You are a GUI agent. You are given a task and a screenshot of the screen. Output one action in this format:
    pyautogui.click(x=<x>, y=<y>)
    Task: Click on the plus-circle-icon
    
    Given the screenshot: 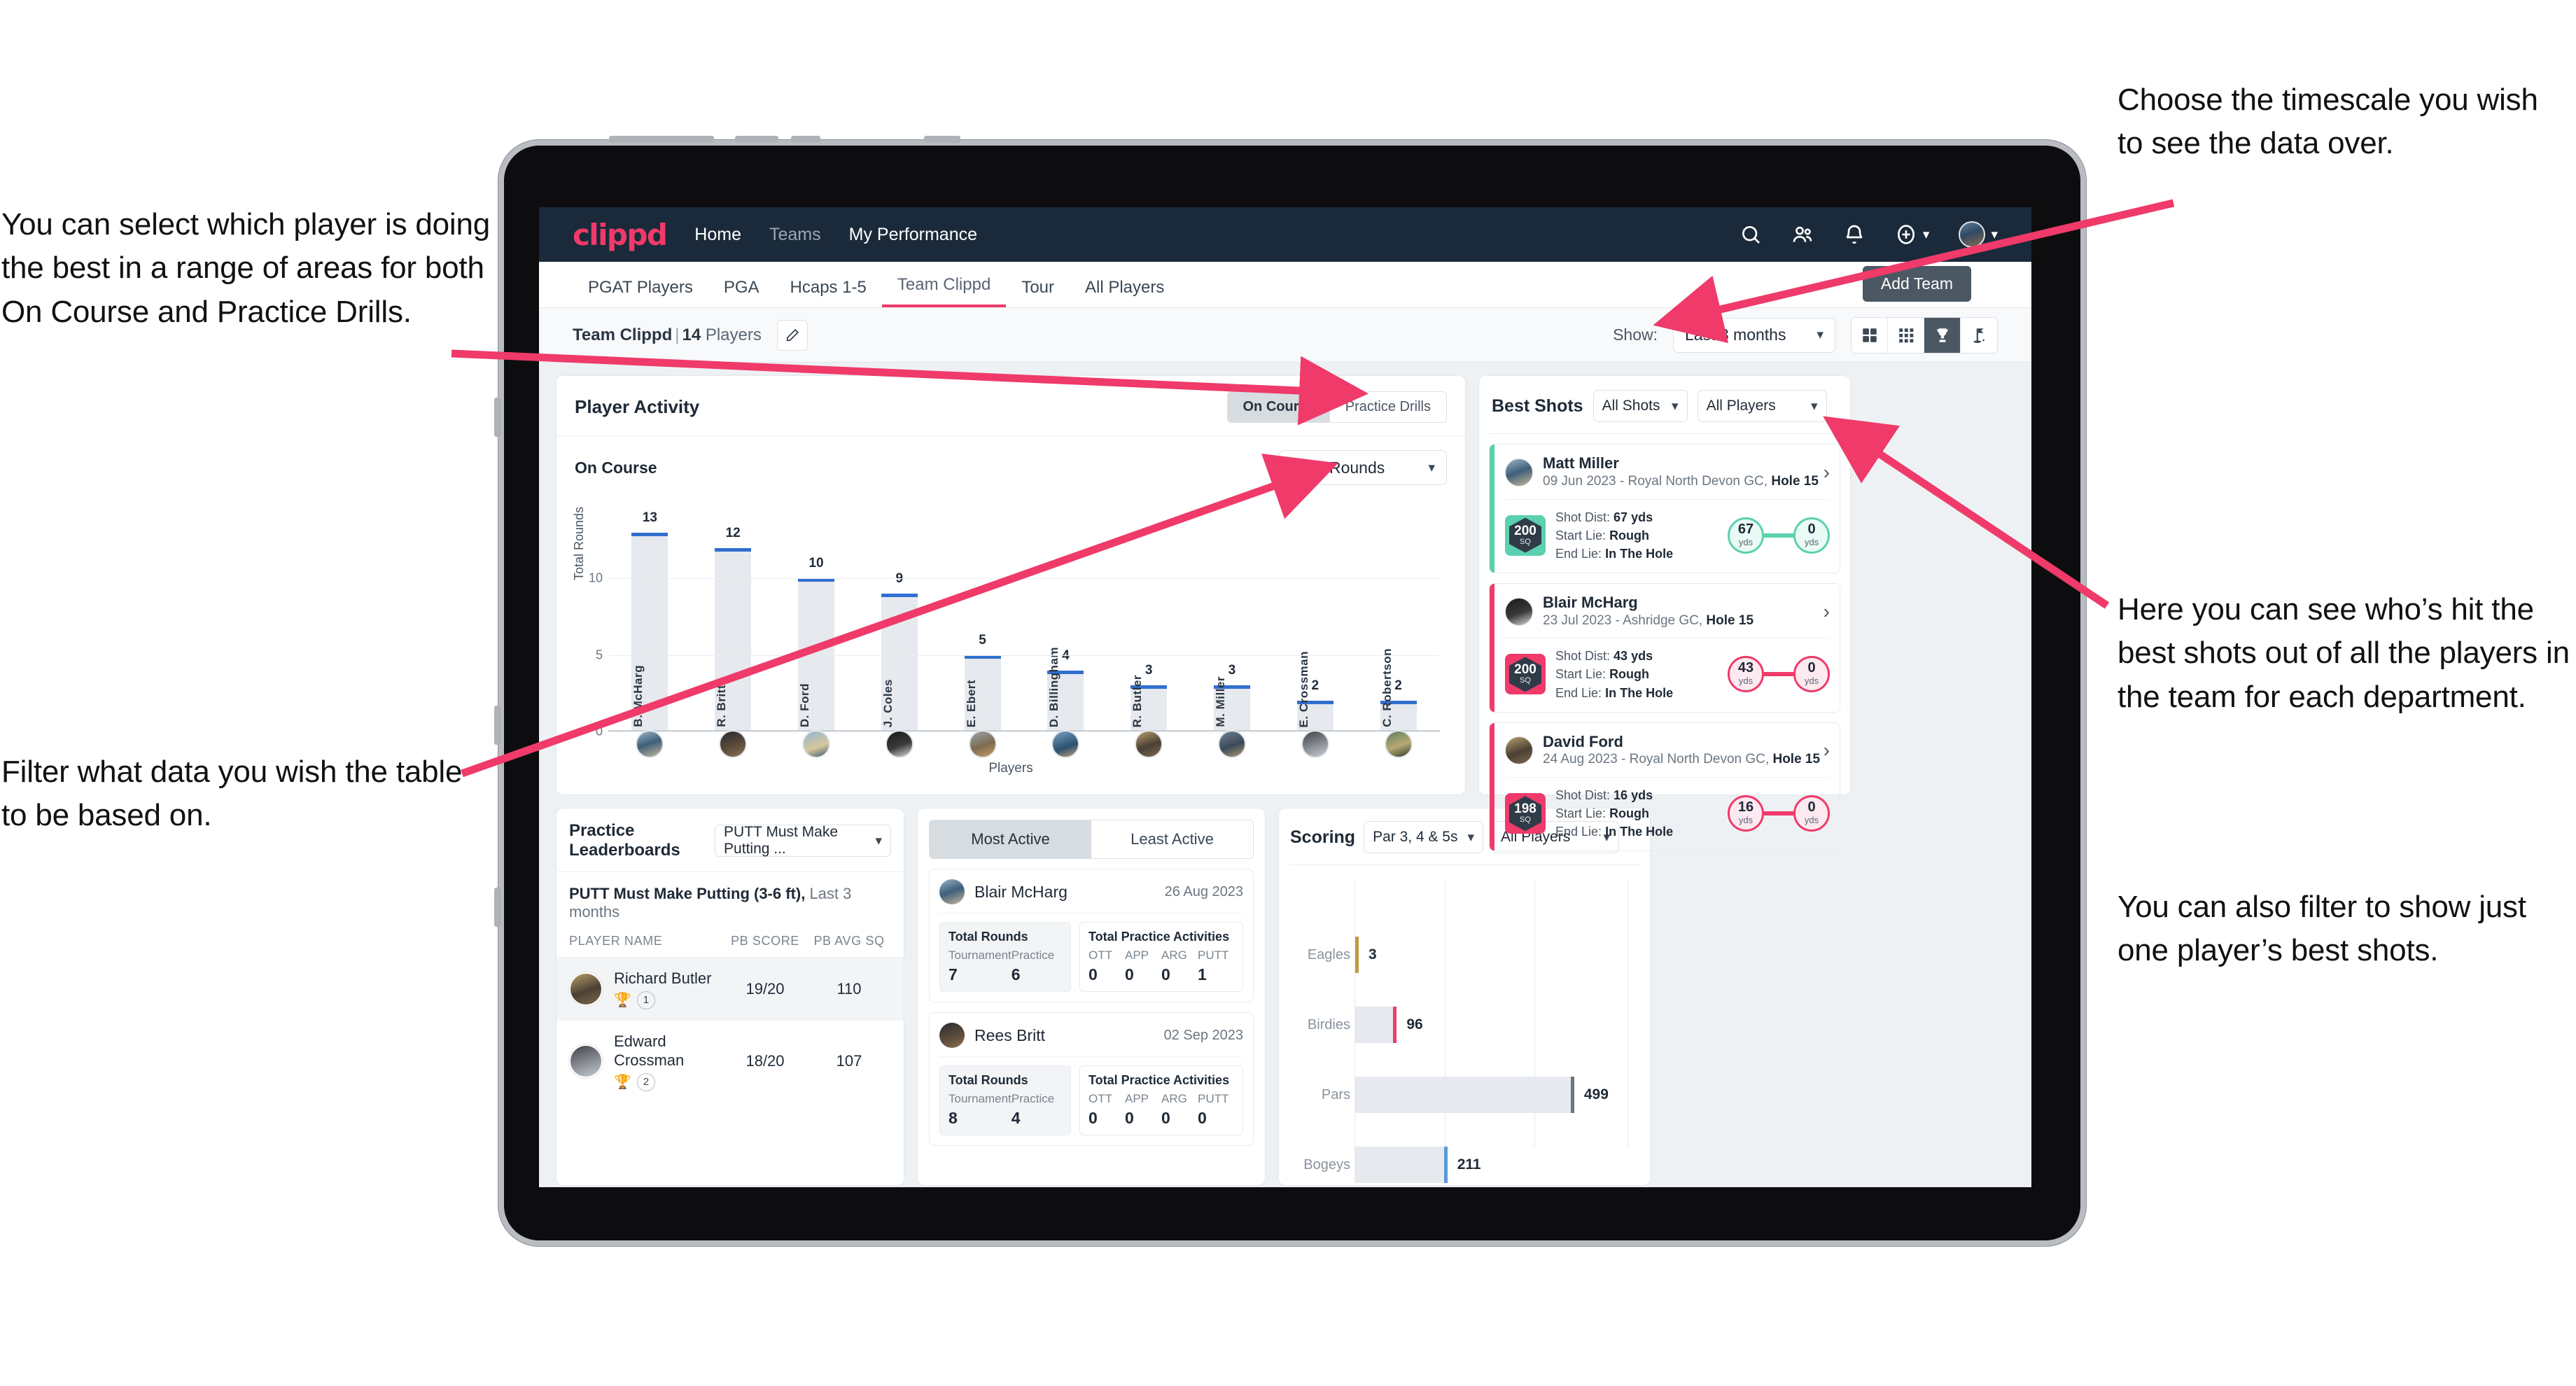 What is the action you would take?
    pyautogui.click(x=1906, y=234)
    